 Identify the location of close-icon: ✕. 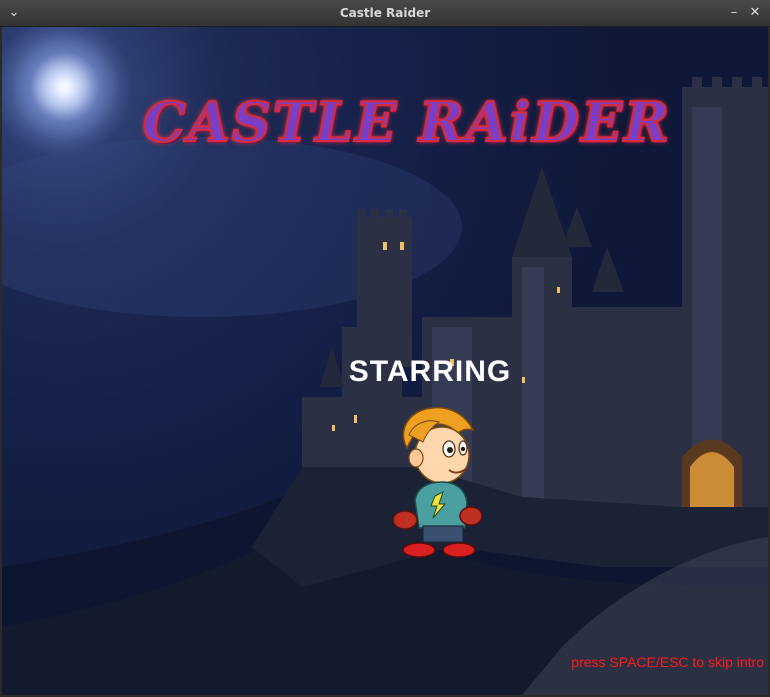
(755, 13).